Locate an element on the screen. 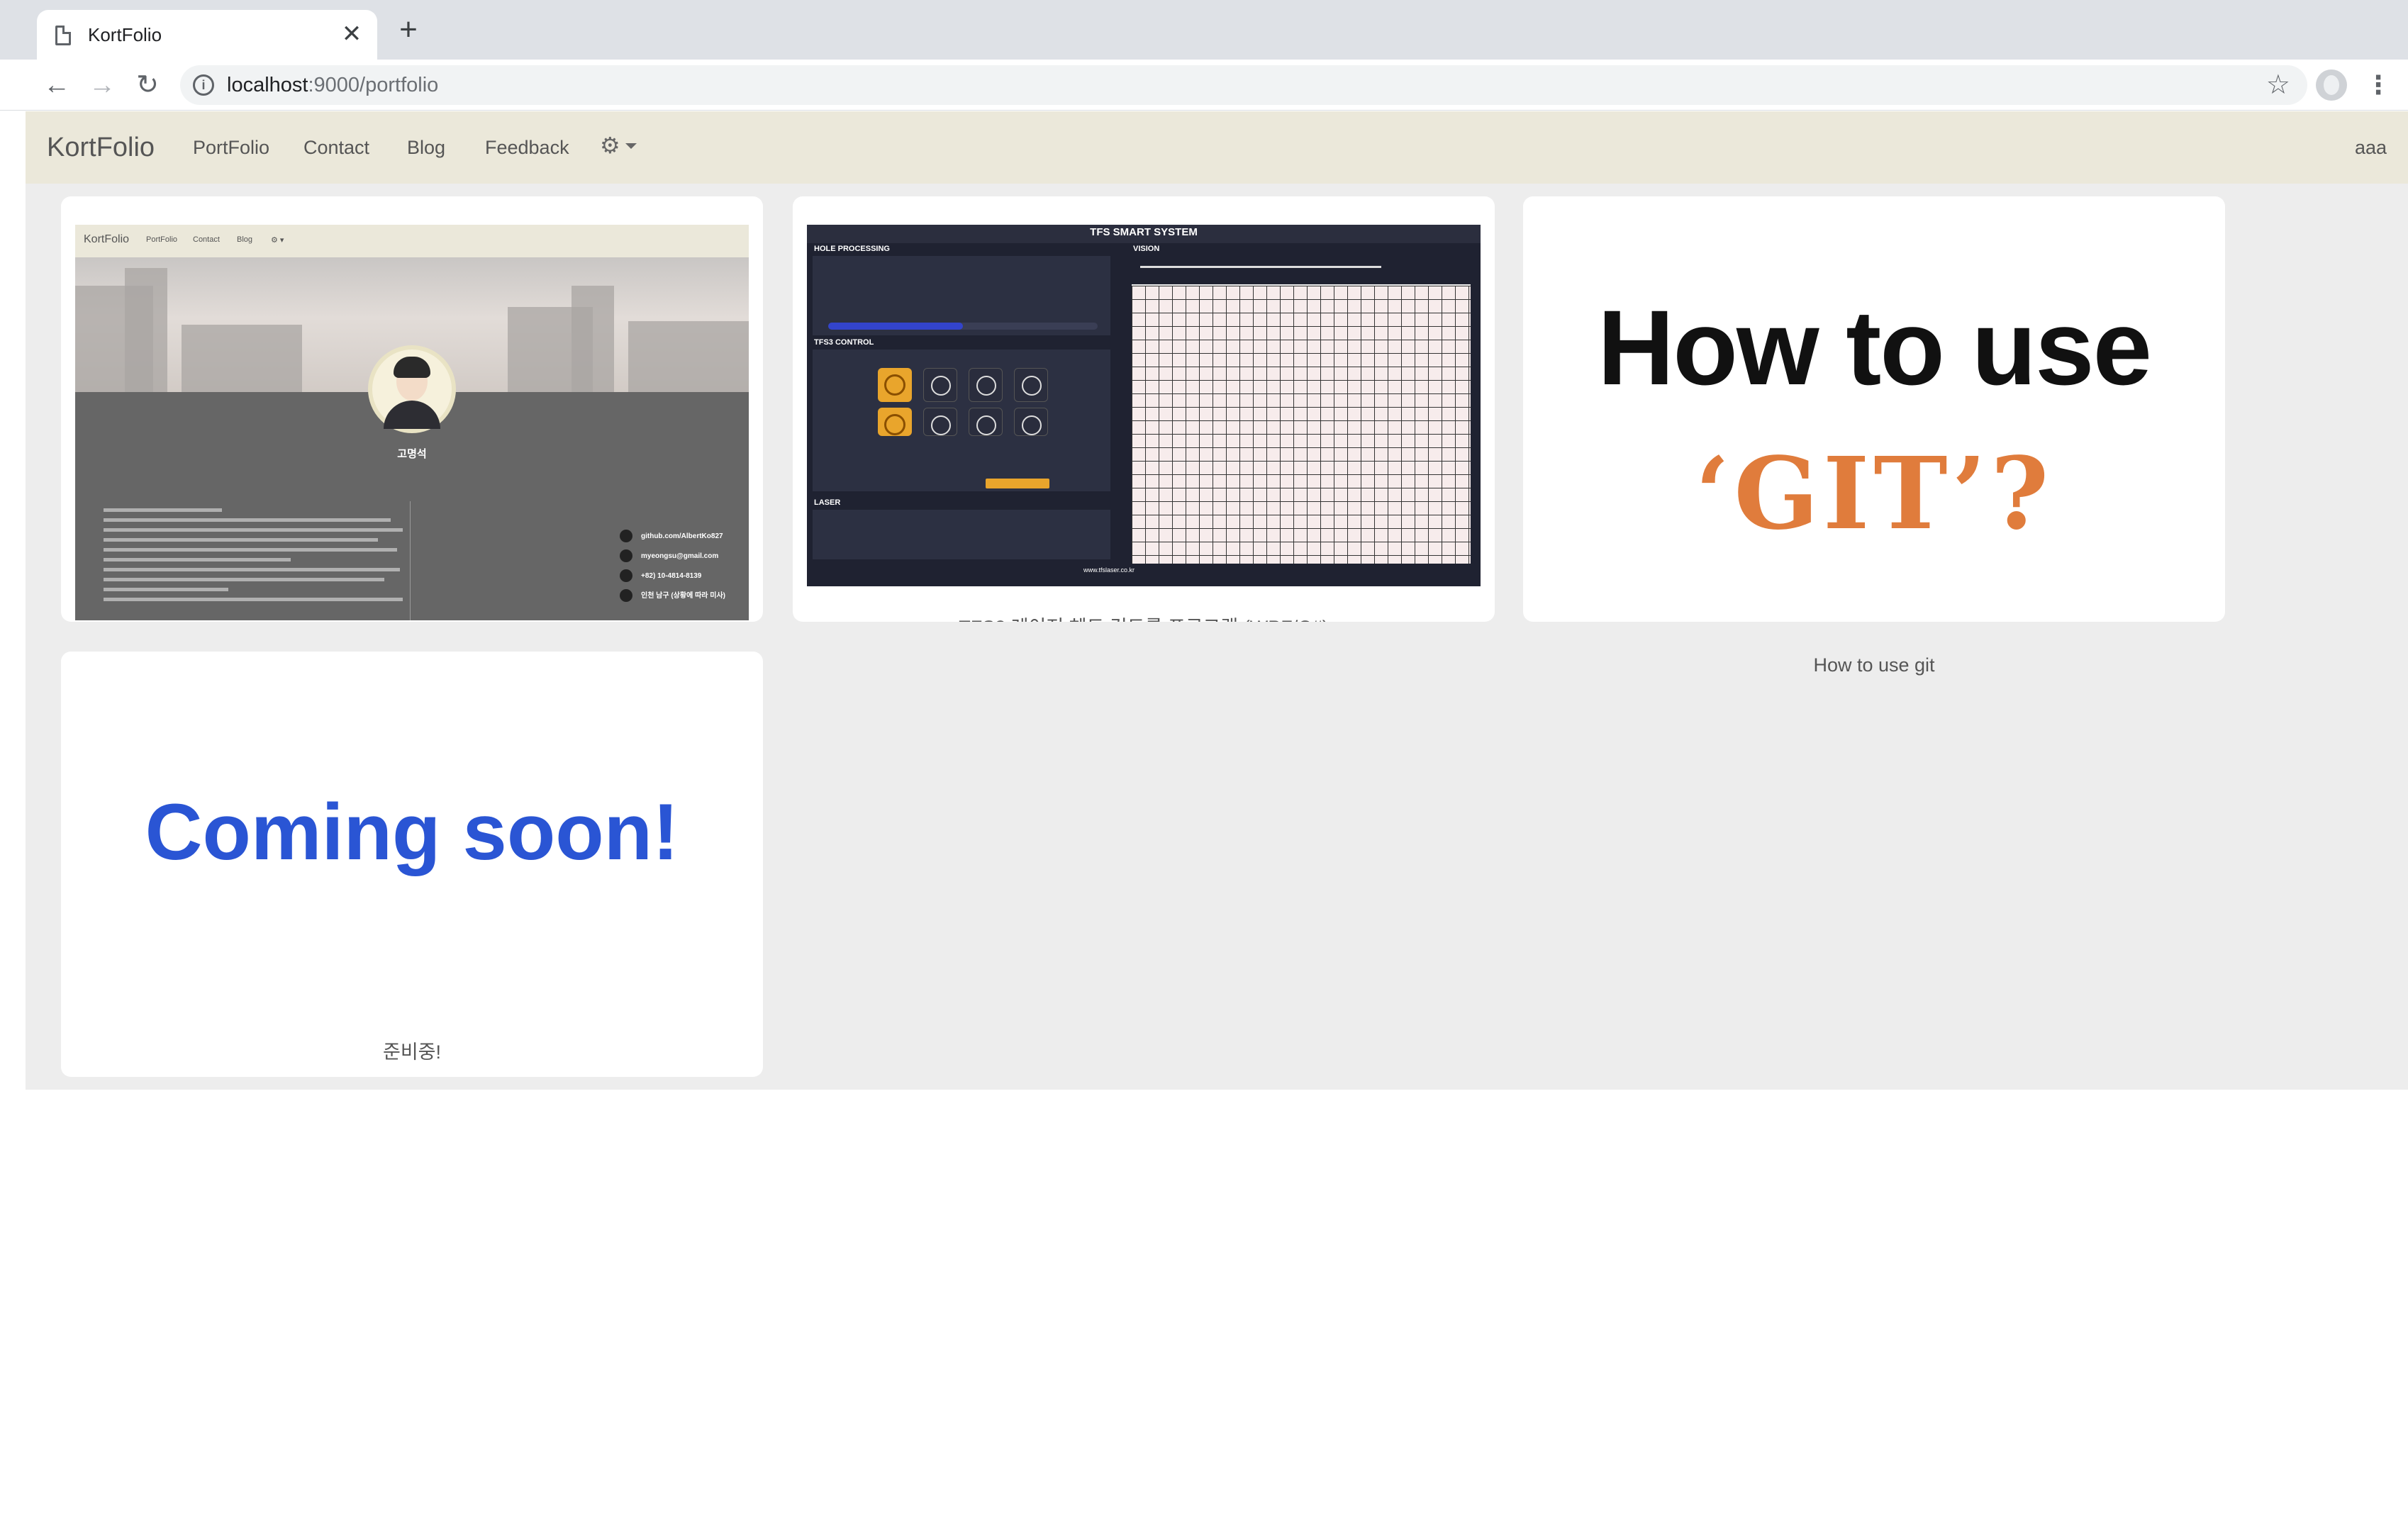 This screenshot has width=2408, height=1520. profile-photo is located at coordinates (412, 389).